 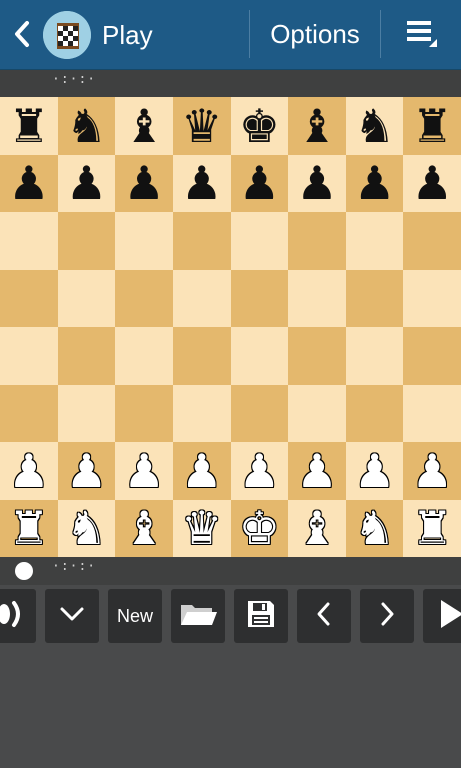 I want to click on square-e1: ♚, so click(x=259, y=528).